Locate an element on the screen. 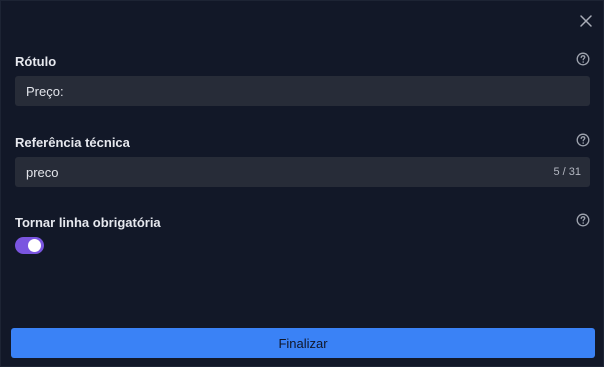  finish-button: Finalizar is located at coordinates (303, 343).